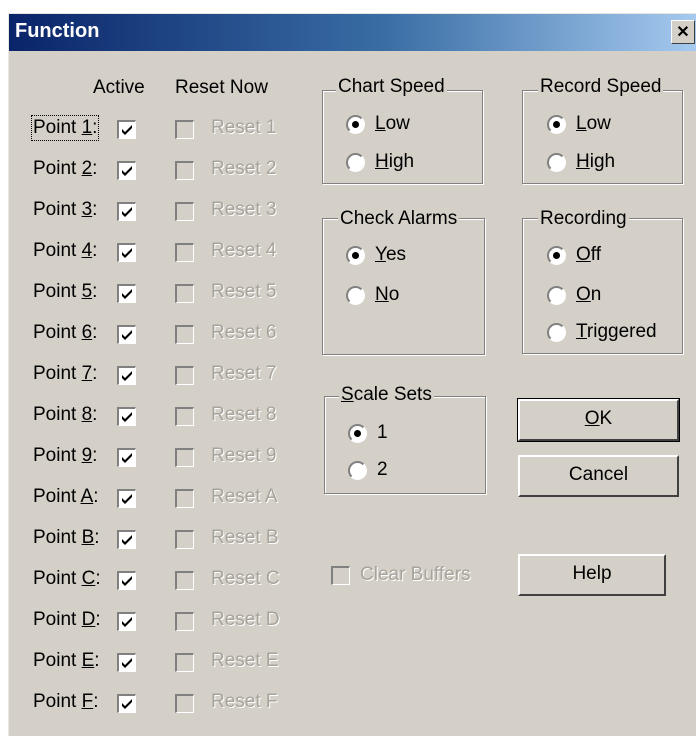  What do you see at coordinates (243, 333) in the screenshot?
I see `point-reset-label: Reset 6` at bounding box center [243, 333].